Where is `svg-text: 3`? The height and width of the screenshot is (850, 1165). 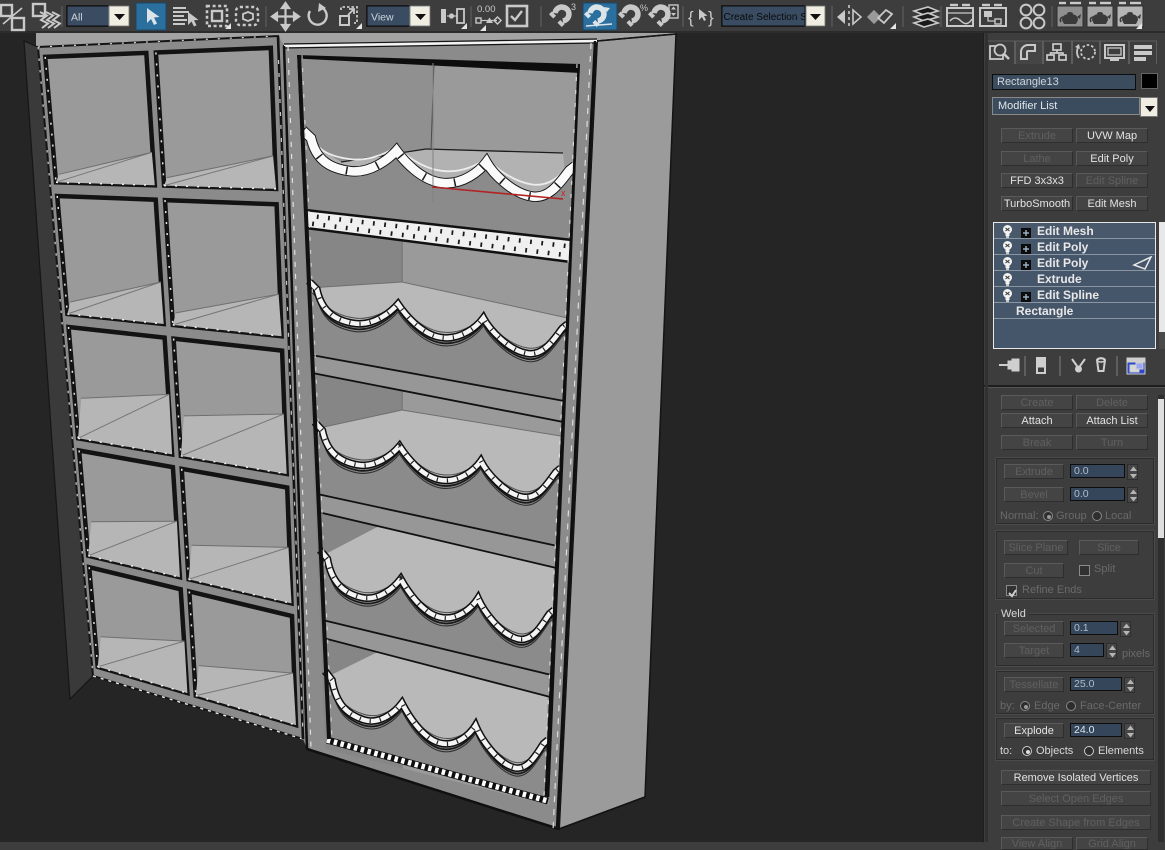
svg-text: 3 is located at coordinates (573, 7).